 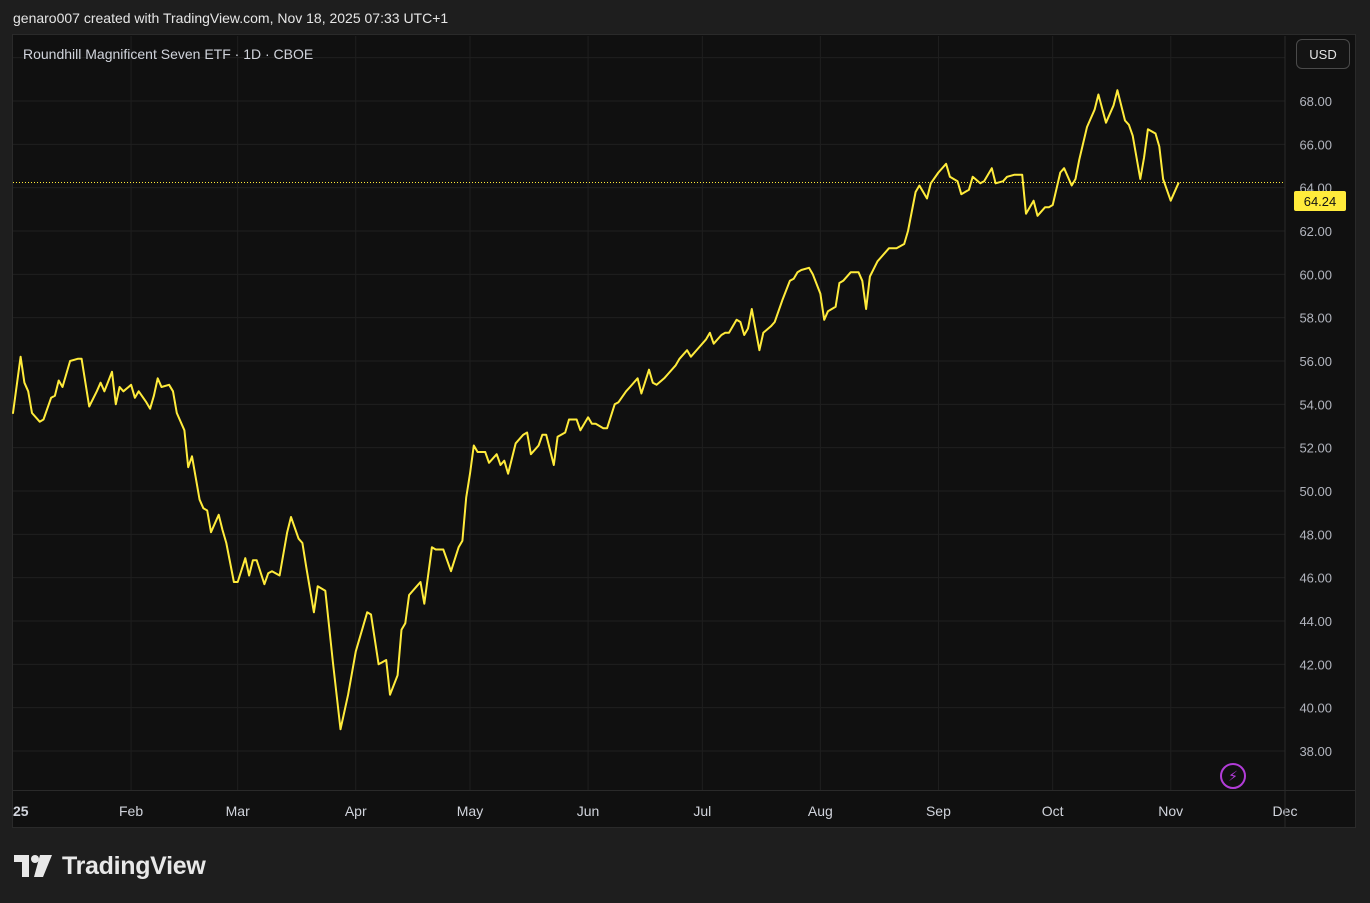 I want to click on x-tick-label: Mar, so click(x=238, y=811).